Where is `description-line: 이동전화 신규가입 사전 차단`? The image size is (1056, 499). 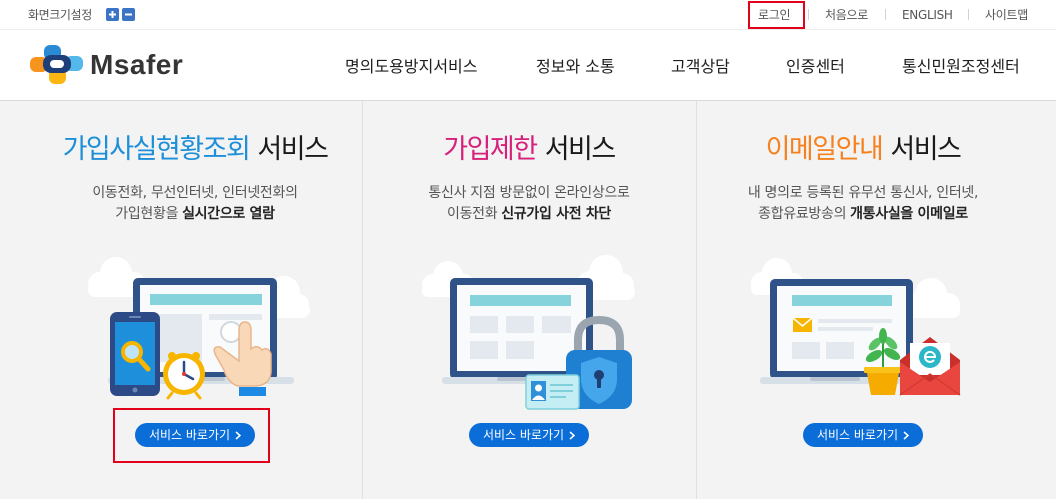
description-line: 이동전화 신규가입 사전 차단 is located at coordinates (529, 214).